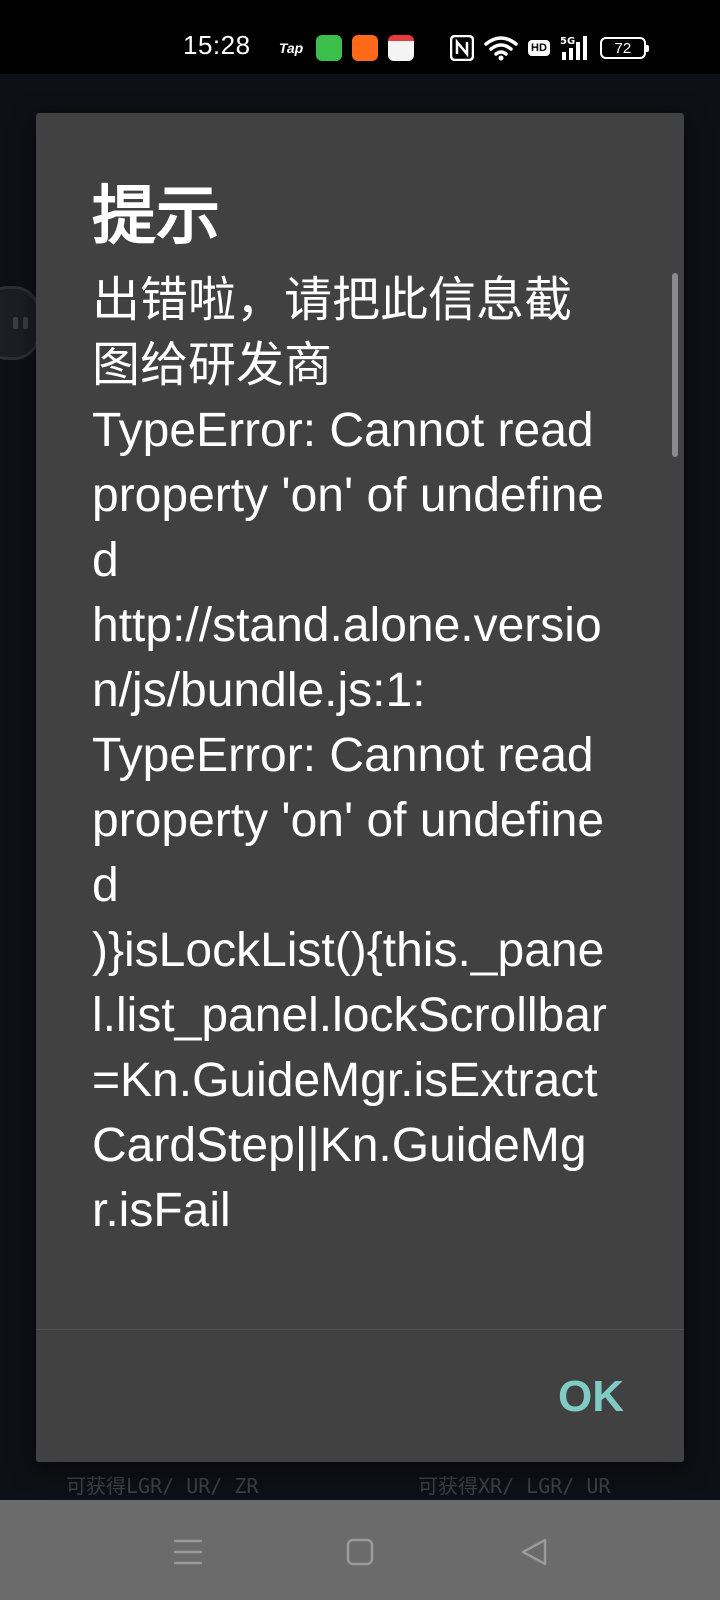 This screenshot has width=720, height=1600. I want to click on home-button, so click(360, 1552).